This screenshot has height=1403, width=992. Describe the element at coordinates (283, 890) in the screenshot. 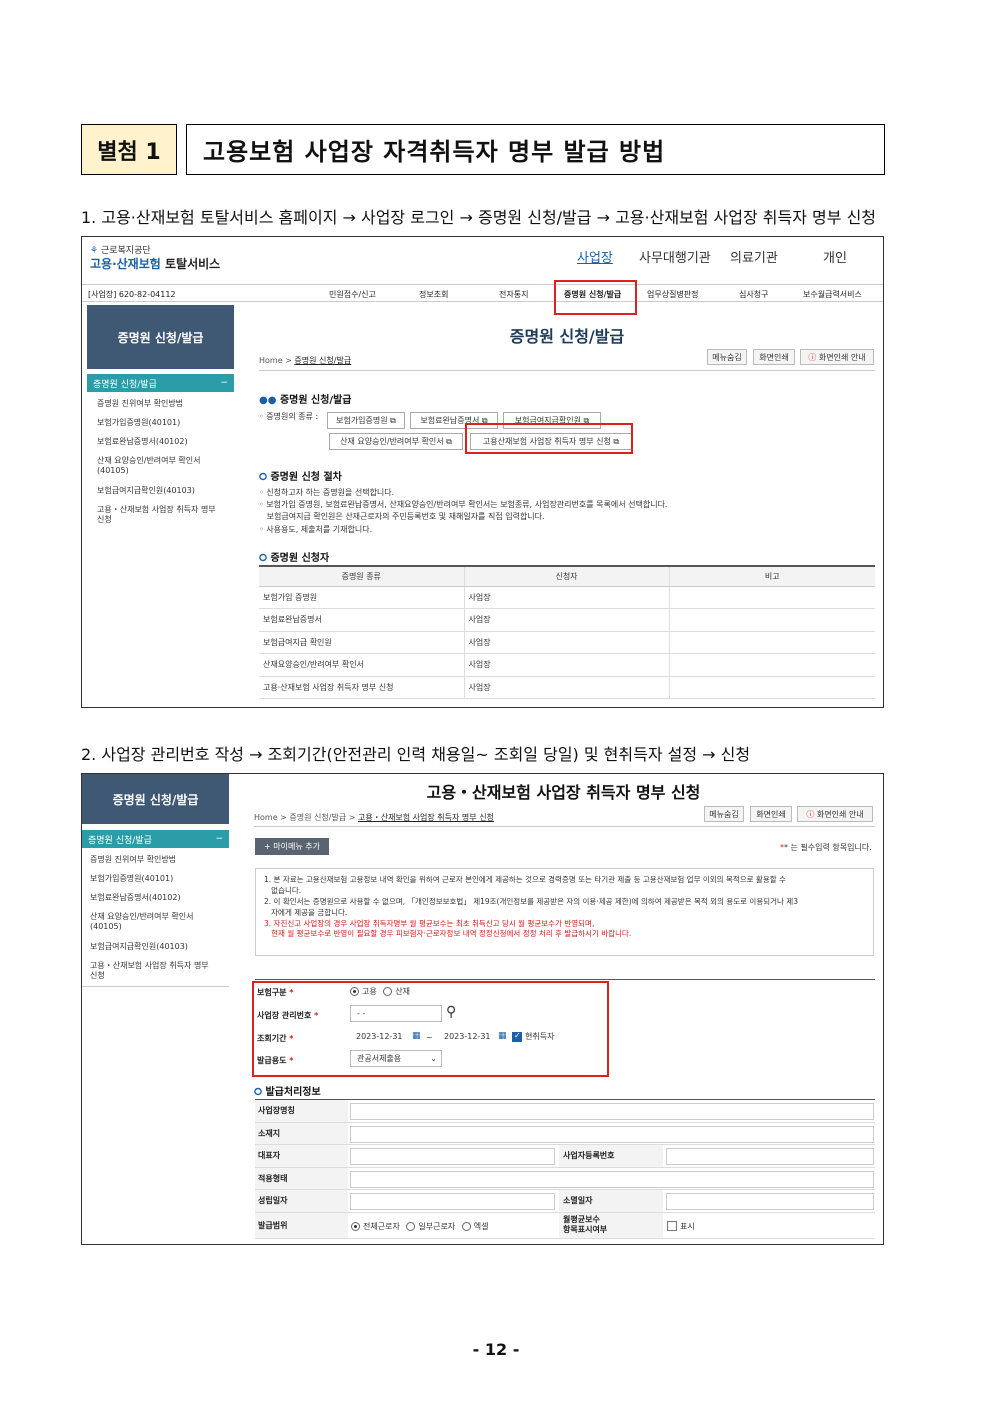

I see `notice-line: 없습니다.` at that location.